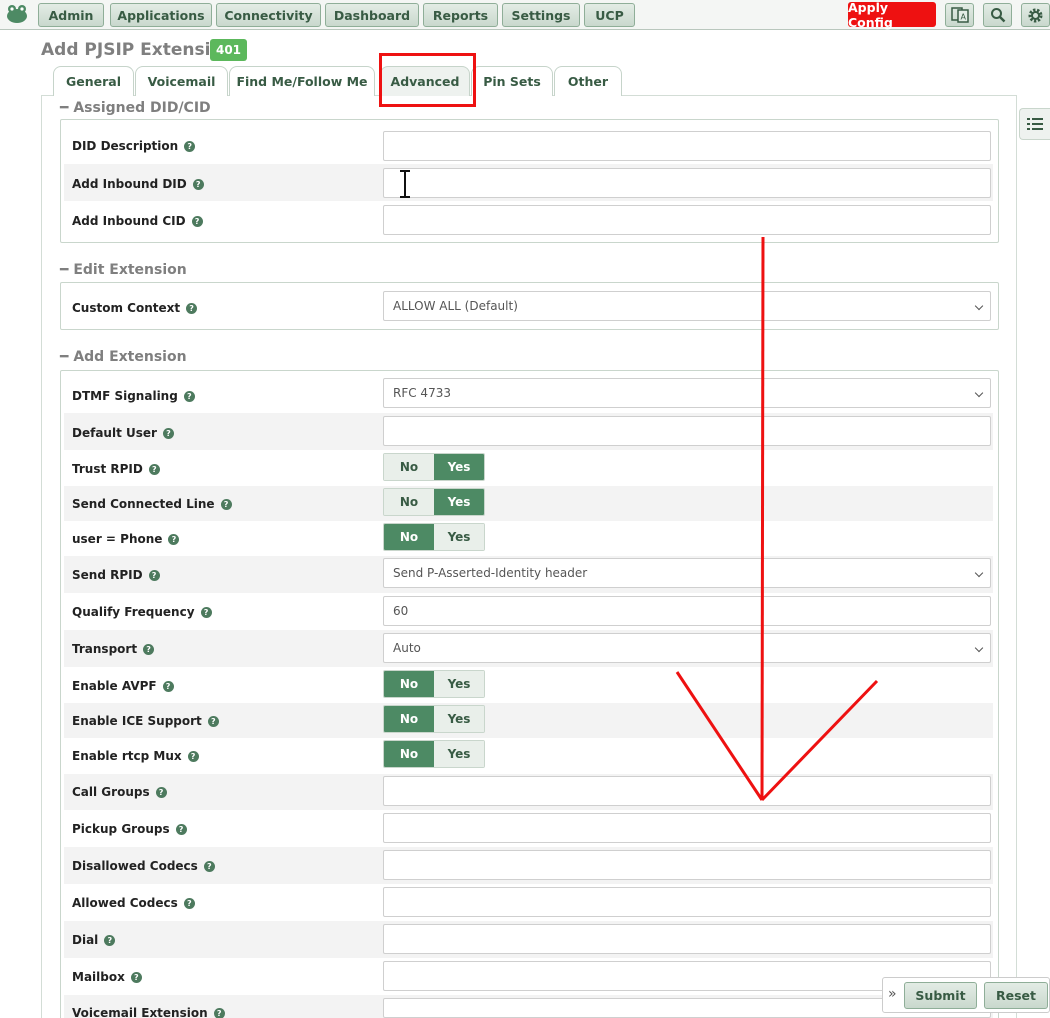 The height and width of the screenshot is (1018, 1050). Describe the element at coordinates (528, 756) in the screenshot. I see `row-enable-rtcp-mux: Enable rtcp Mux?` at that location.